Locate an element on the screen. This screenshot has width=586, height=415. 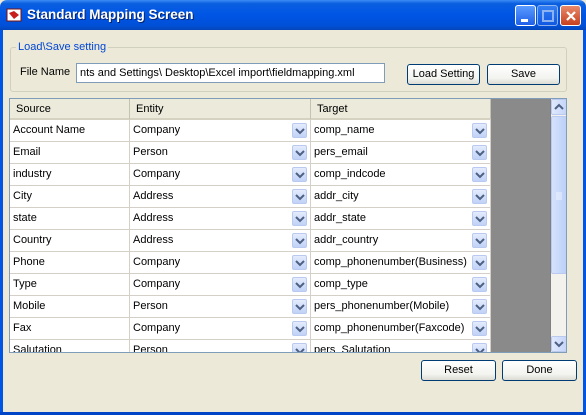
source-cell: Salutation is located at coordinates (70, 346).